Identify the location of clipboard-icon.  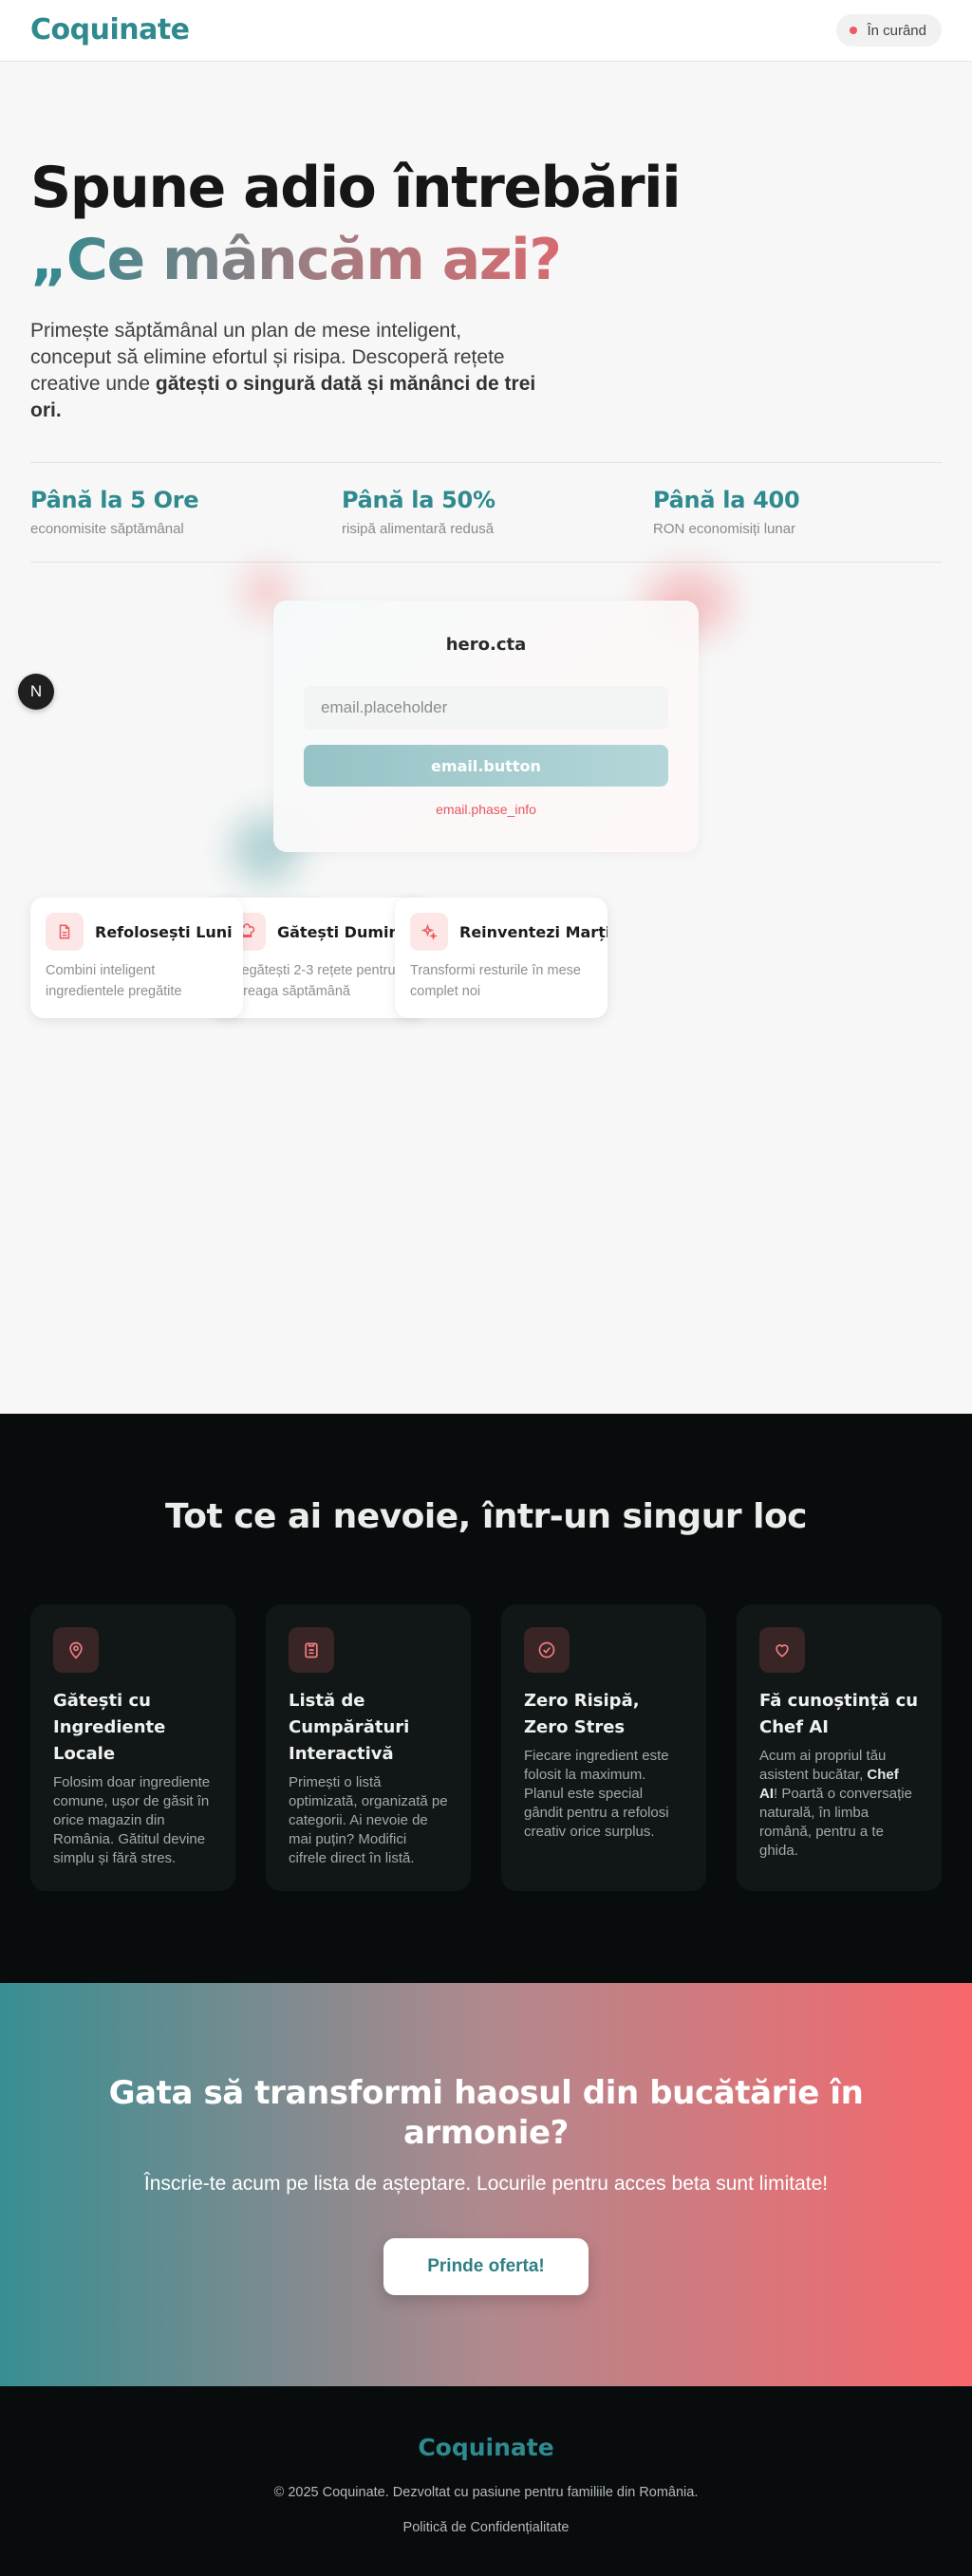
(312, 1650).